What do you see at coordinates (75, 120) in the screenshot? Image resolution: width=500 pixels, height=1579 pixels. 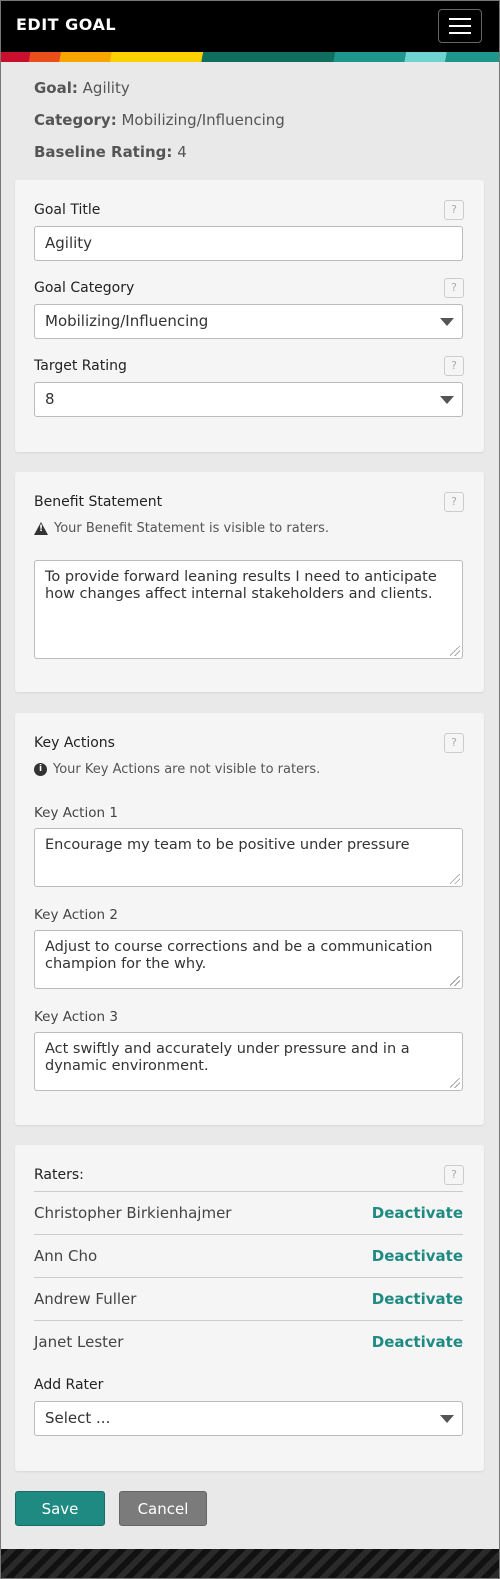 I see `category-summary-label: Category:` at bounding box center [75, 120].